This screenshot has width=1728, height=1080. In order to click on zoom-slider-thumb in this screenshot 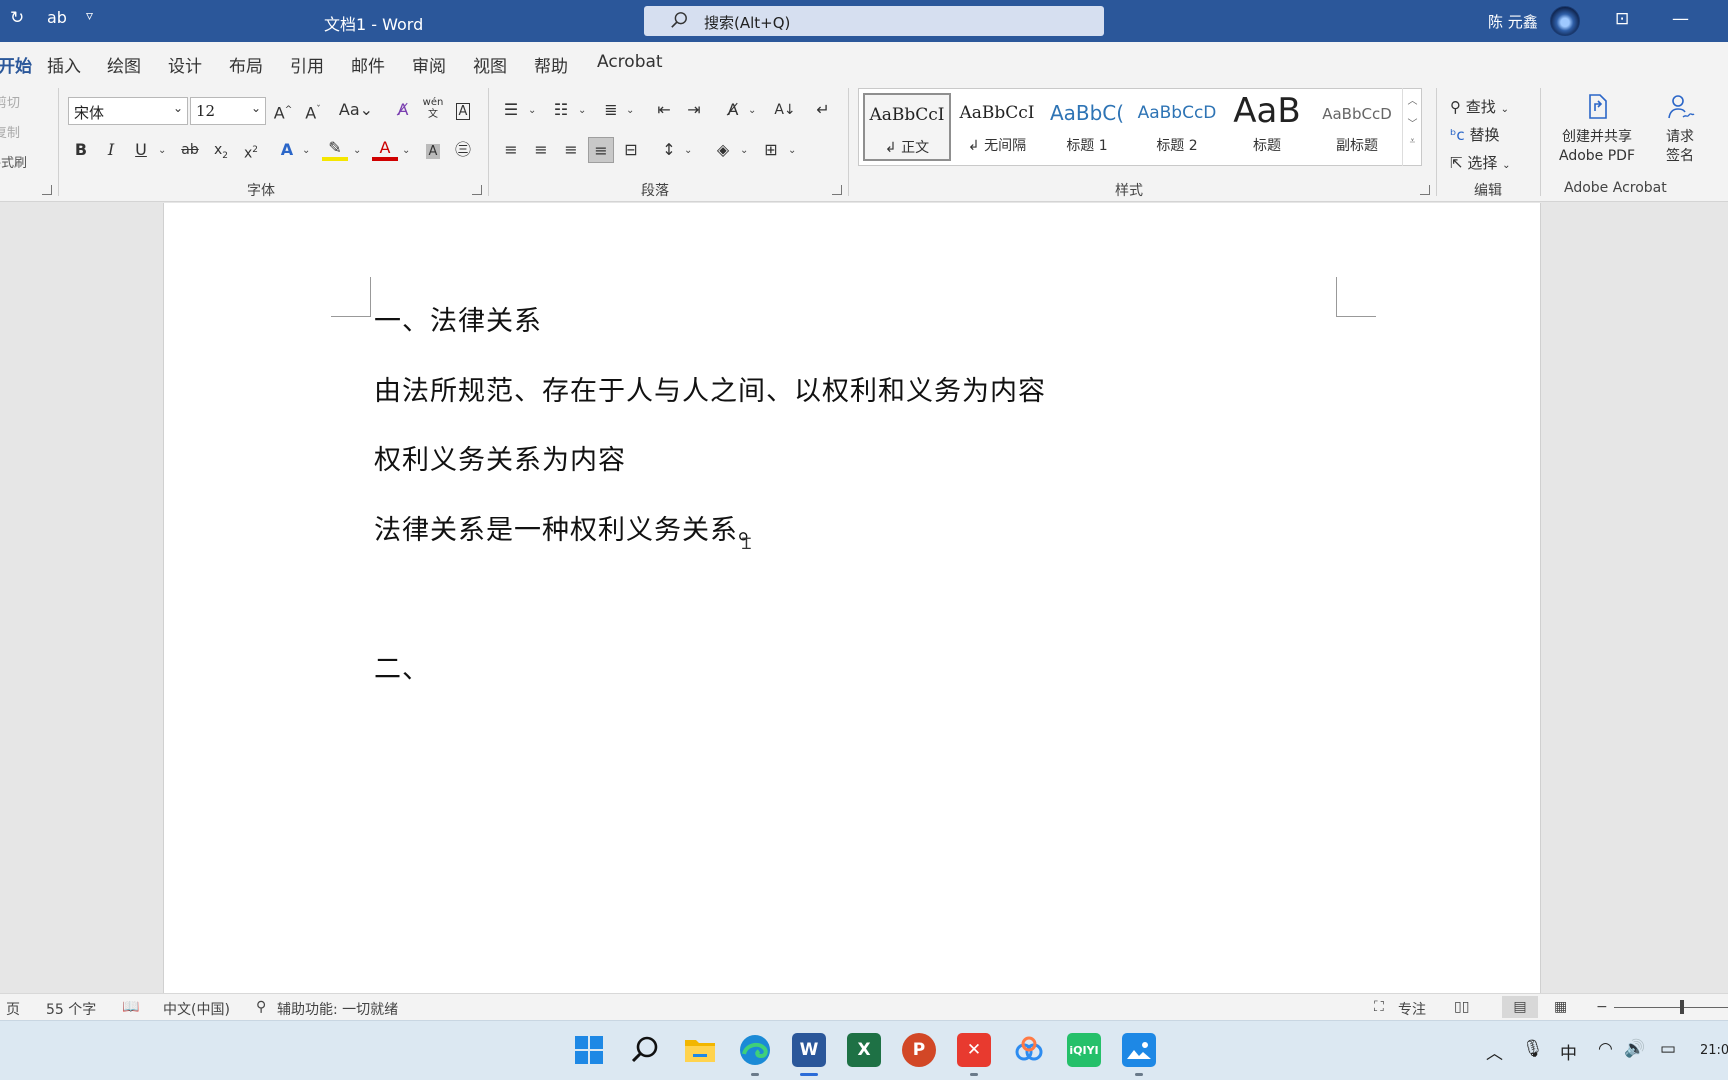, I will do `click(1682, 1007)`.